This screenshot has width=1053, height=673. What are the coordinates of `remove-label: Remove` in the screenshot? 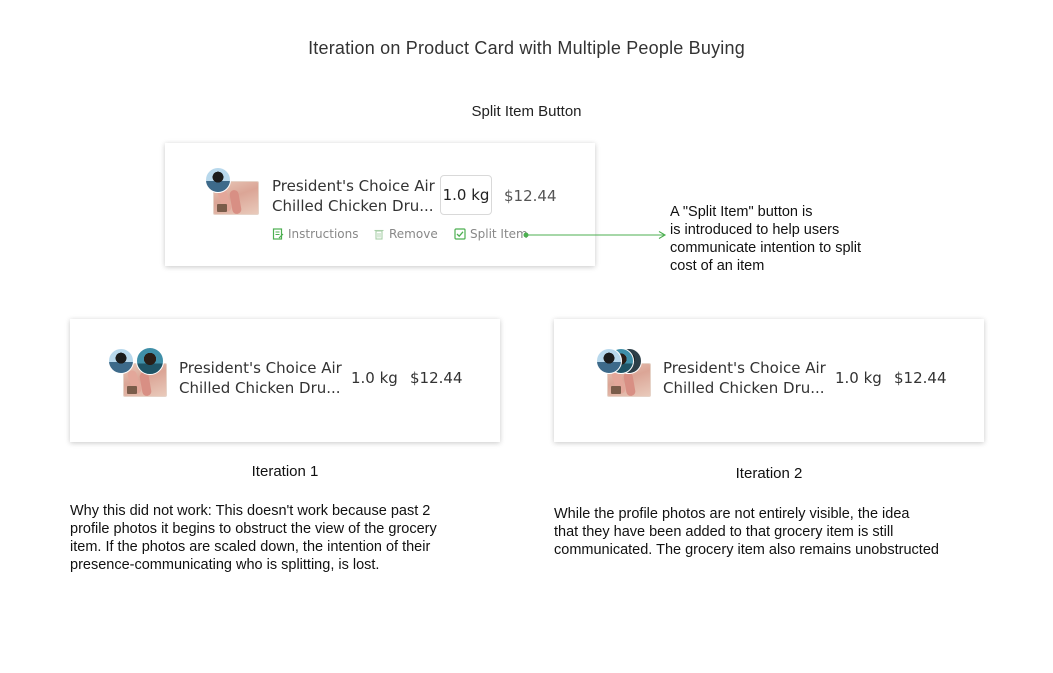 It's located at (413, 234).